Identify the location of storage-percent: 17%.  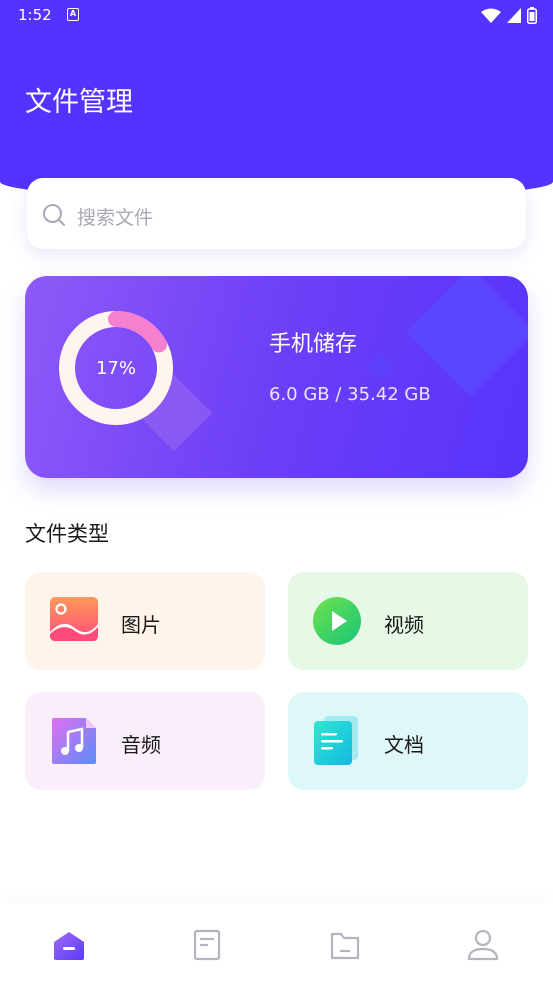
(115, 368).